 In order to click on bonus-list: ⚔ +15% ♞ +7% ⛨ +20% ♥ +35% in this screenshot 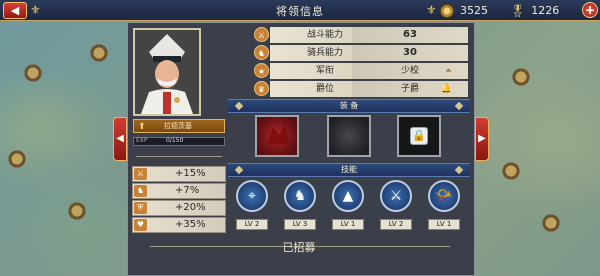, I will do `click(179, 200)`.